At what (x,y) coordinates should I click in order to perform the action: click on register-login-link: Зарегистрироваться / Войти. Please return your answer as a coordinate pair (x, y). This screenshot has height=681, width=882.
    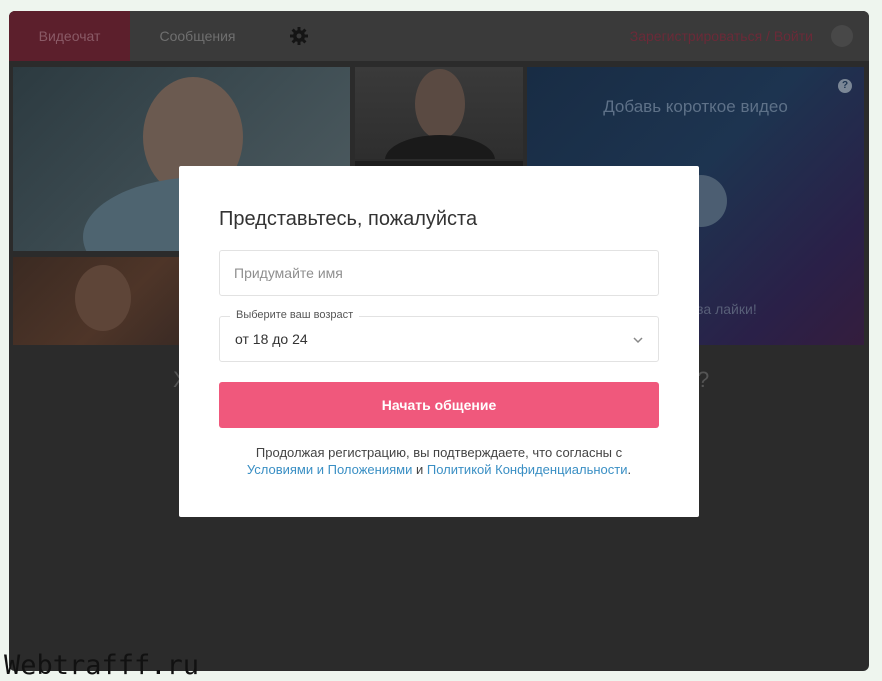
    Looking at the image, I should click on (721, 36).